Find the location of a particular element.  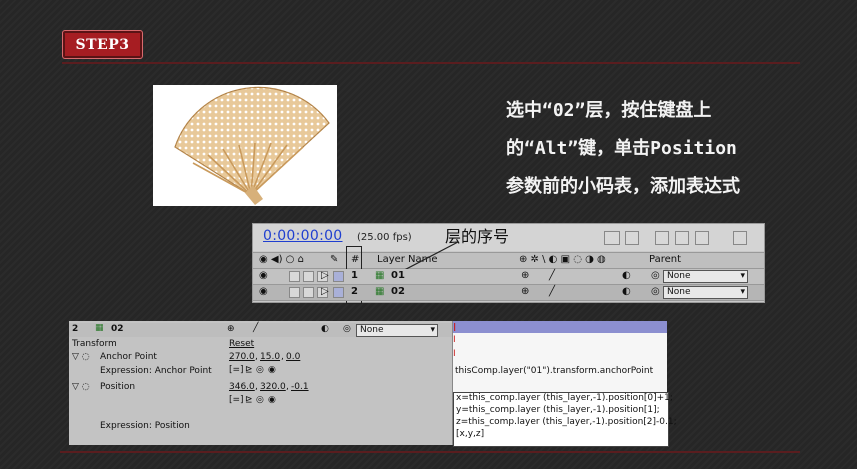

motion-blur-icon is located at coordinates (702, 238).